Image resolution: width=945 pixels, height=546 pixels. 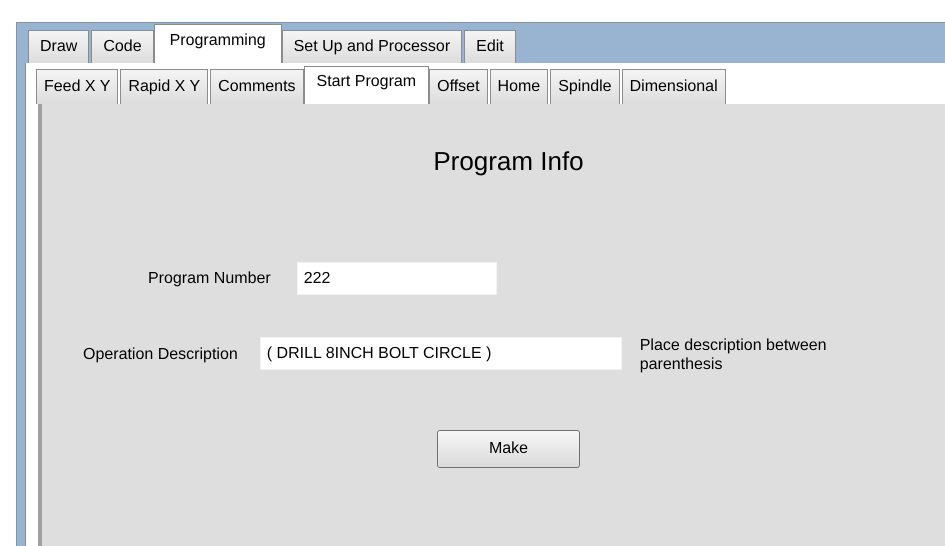 I want to click on tab: Set Up and Processor, so click(x=372, y=46).